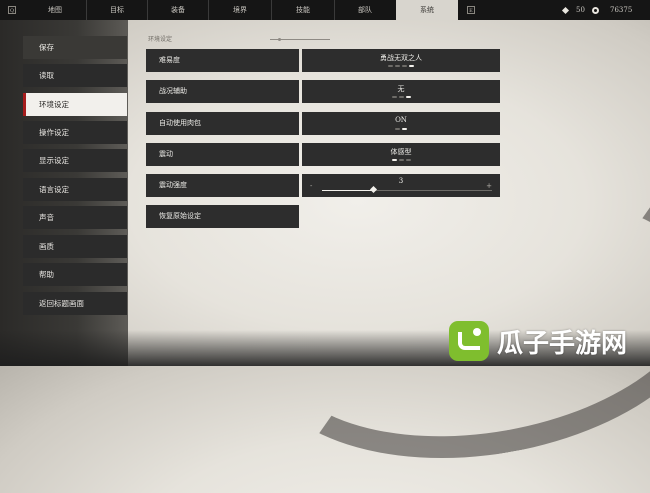  I want to click on tab-objectives: 目标, so click(116, 10).